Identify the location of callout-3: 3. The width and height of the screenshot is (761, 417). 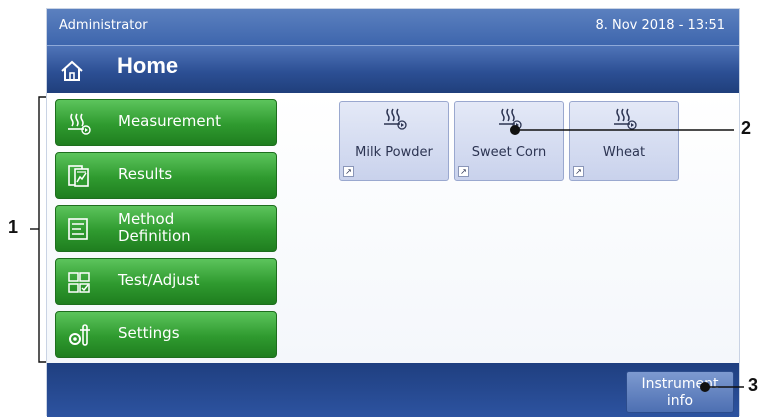
(753, 385).